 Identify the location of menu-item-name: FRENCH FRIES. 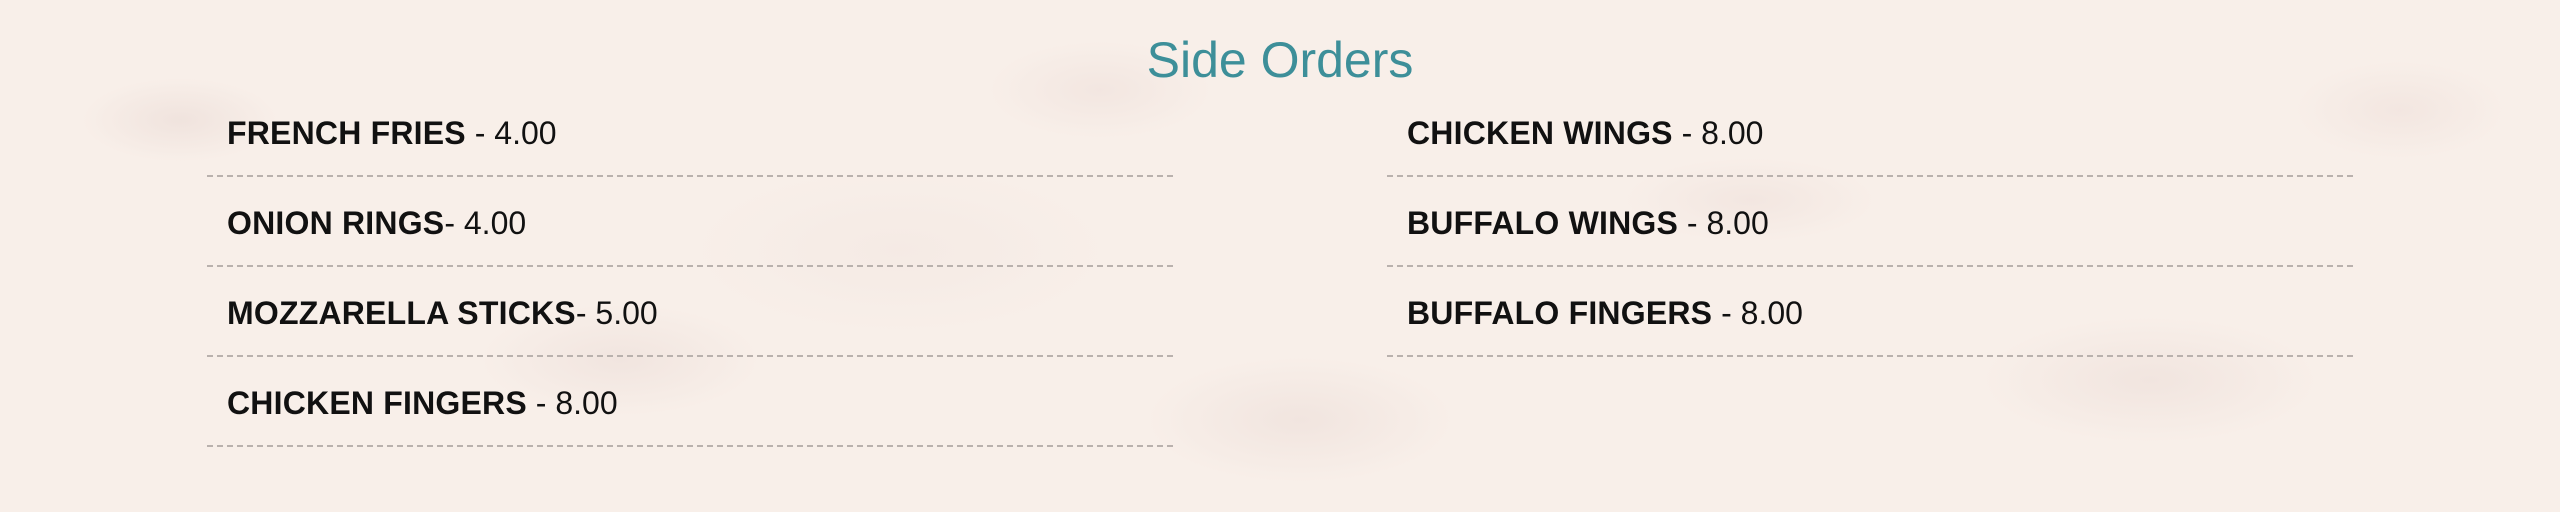
(346, 133).